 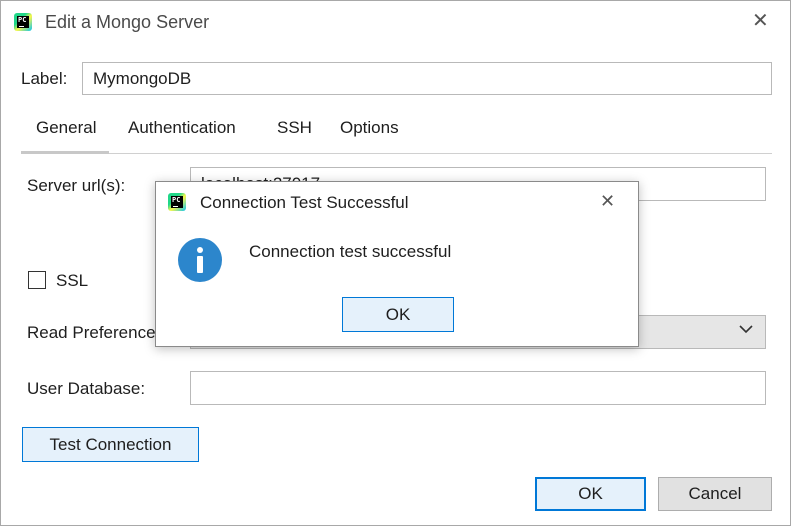 What do you see at coordinates (66, 128) in the screenshot?
I see `tab-general: General` at bounding box center [66, 128].